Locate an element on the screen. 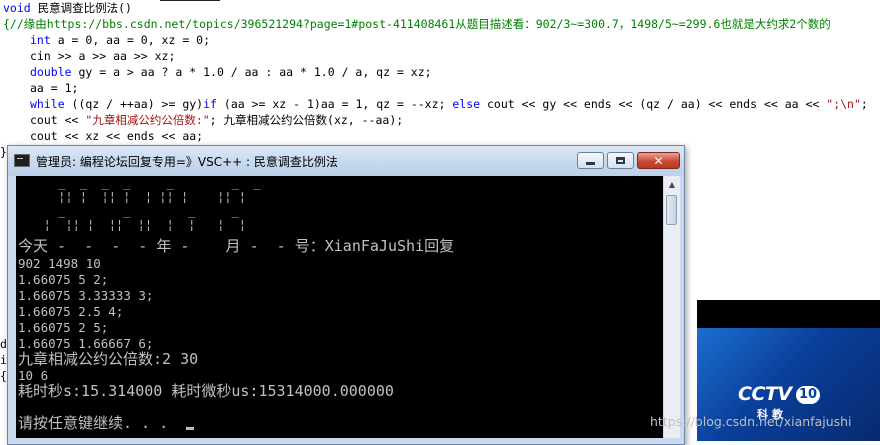 The width and height of the screenshot is (880, 445). ascii-art-line: _ _ _ _ _ _ _ is located at coordinates (141, 183).